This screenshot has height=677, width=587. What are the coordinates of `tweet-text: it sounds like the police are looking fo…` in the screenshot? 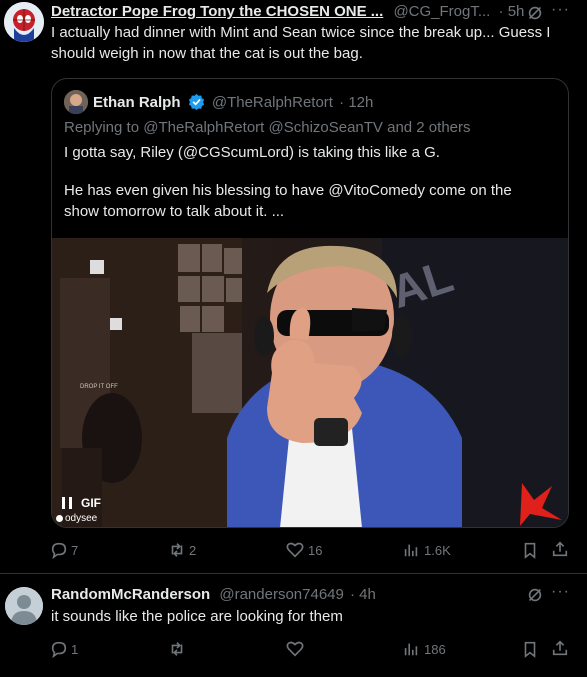 It's located at (197, 616).